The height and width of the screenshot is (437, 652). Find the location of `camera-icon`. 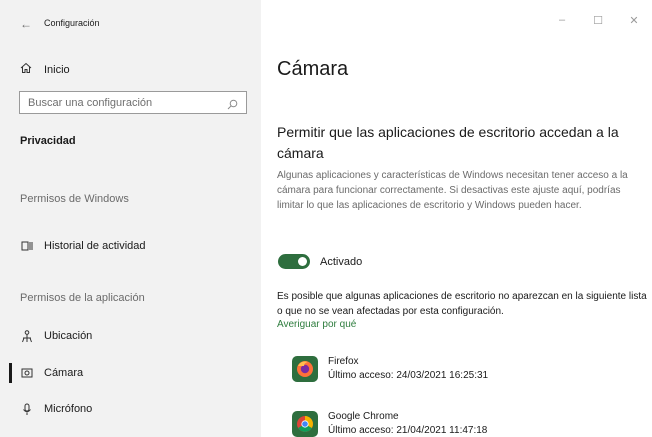

camera-icon is located at coordinates (27, 373).